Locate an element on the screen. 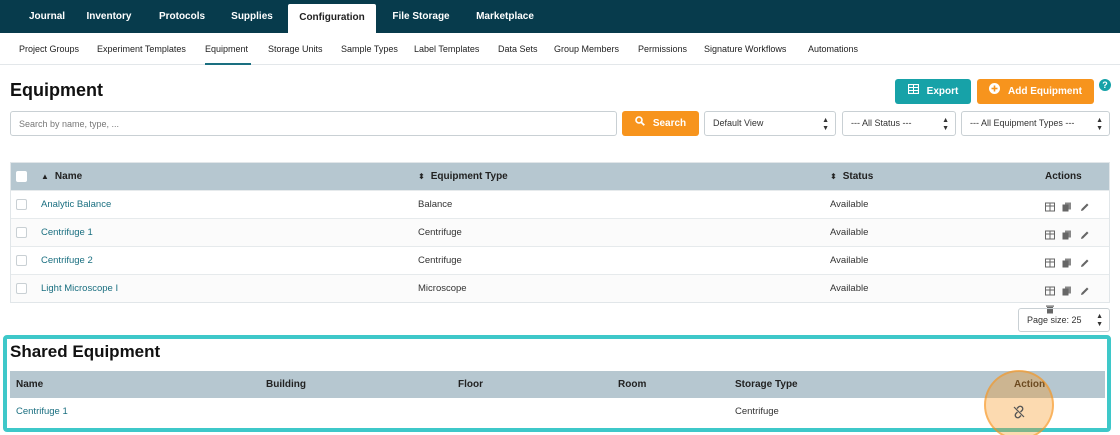  table-header: ▲ Name ⬍ Equipment Type ⬍ Status Actions is located at coordinates (560, 176).